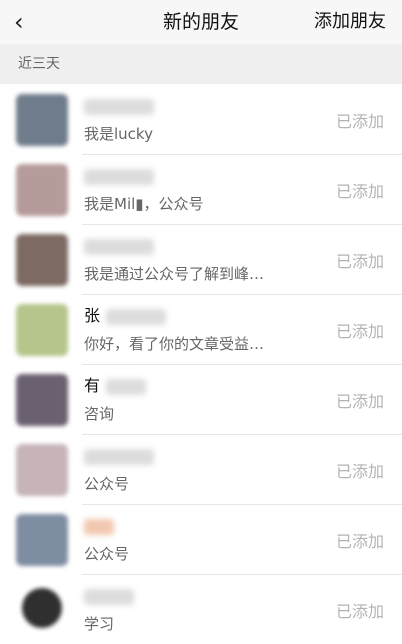 This screenshot has height=644, width=402. Describe the element at coordinates (144, 204) in the screenshot. I see `friend-message: 我是Mil▮，公众号` at that location.